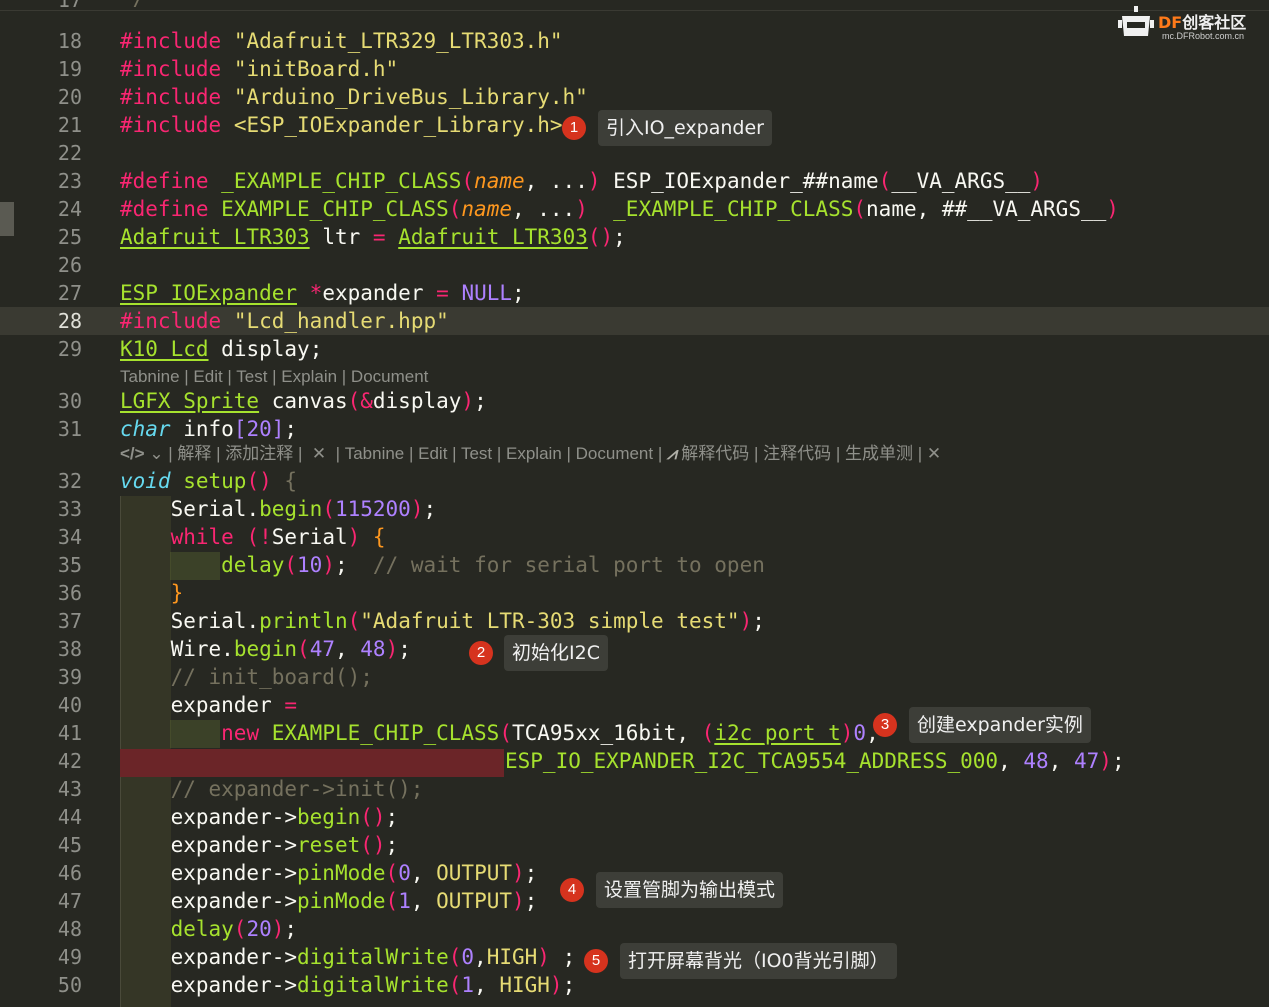 Image resolution: width=1269 pixels, height=1007 pixels. I want to click on code-line-27: 27 ESP_IOExpander *expander = NULL;, so click(634, 293).